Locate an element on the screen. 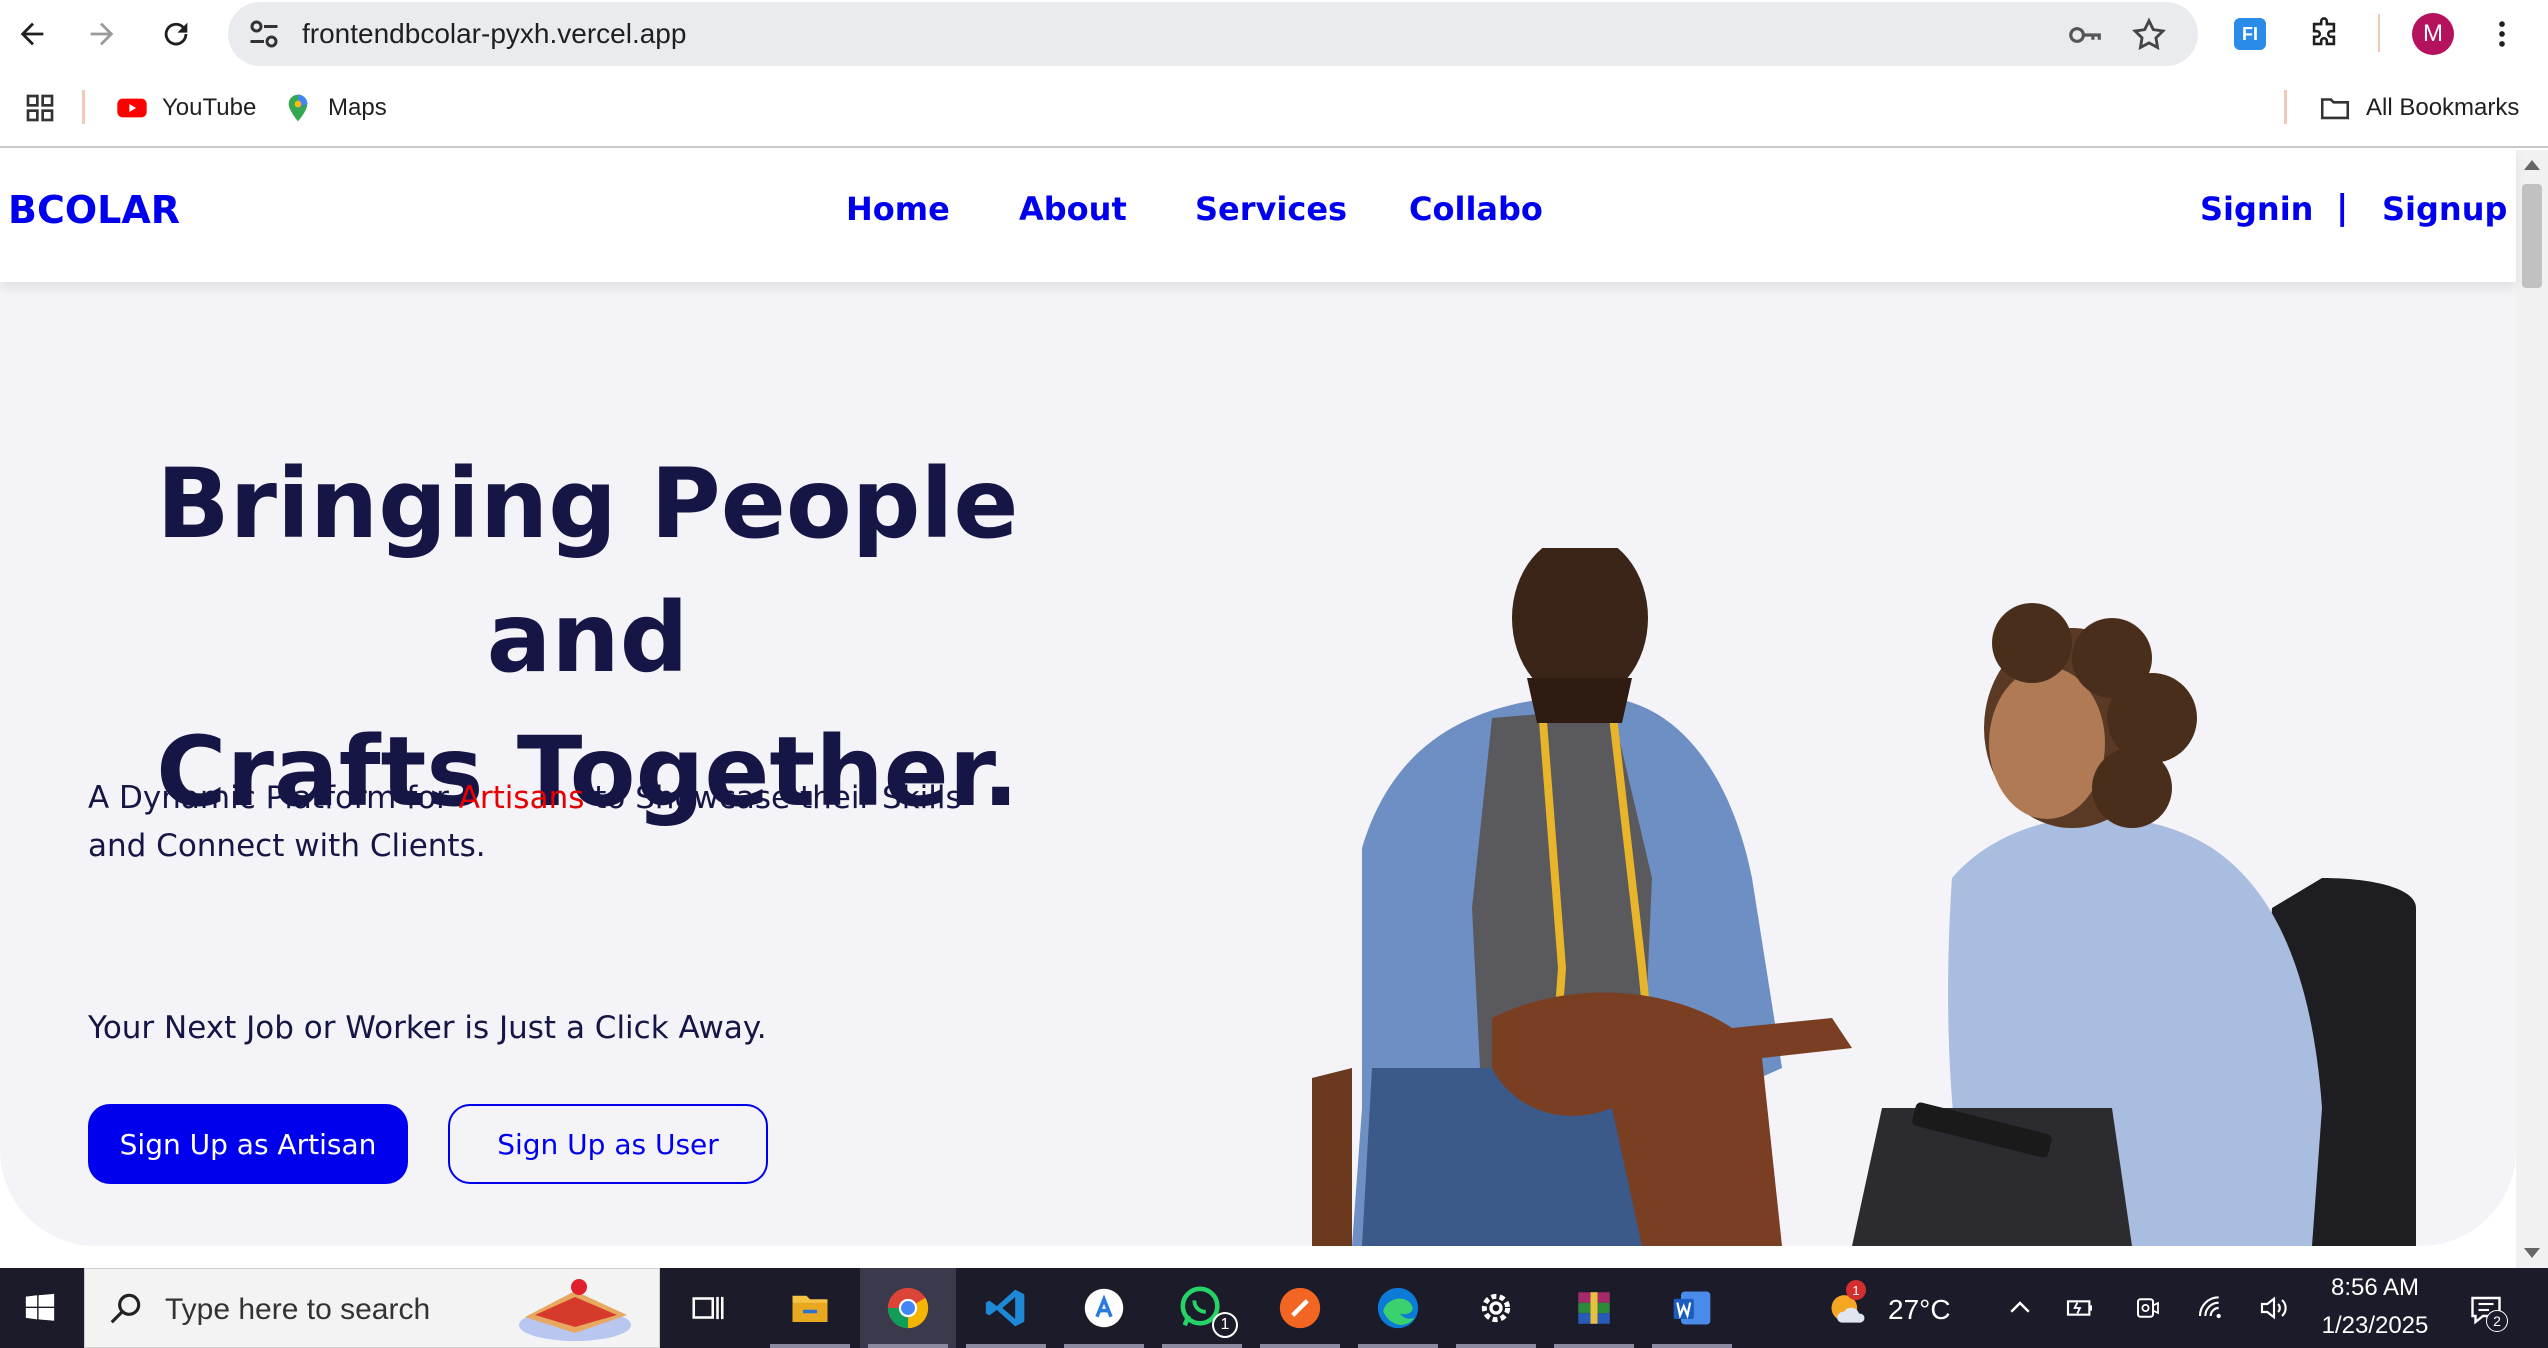  signup-artisan-button: Sign Up as Artisan is located at coordinates (248, 1144).